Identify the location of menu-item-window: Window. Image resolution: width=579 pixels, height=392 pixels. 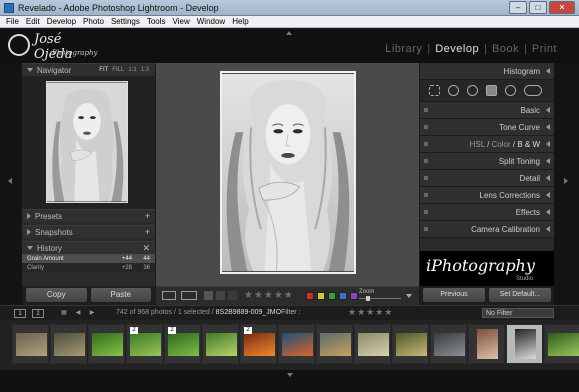
(211, 21).